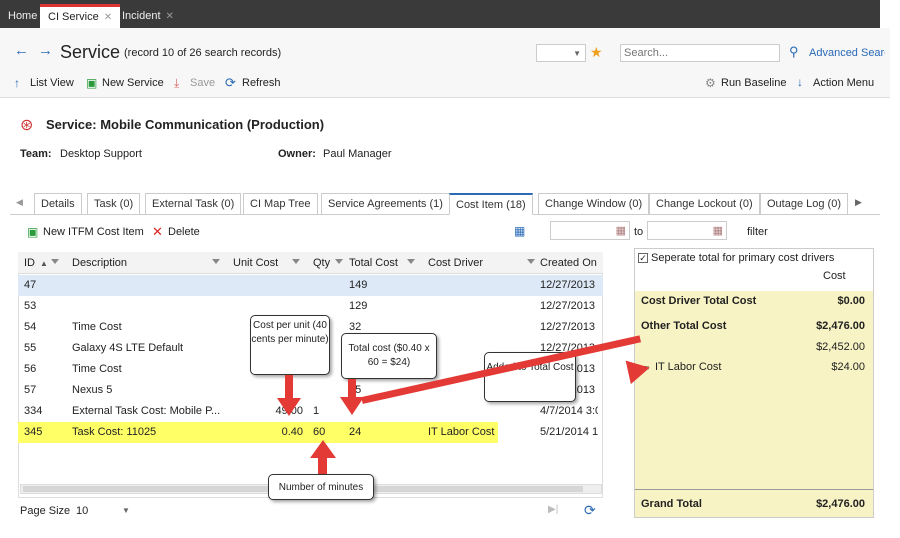 The height and width of the screenshot is (538, 900). Describe the element at coordinates (753, 83) in the screenshot. I see `run-baseline-button: Run Baseline` at that location.